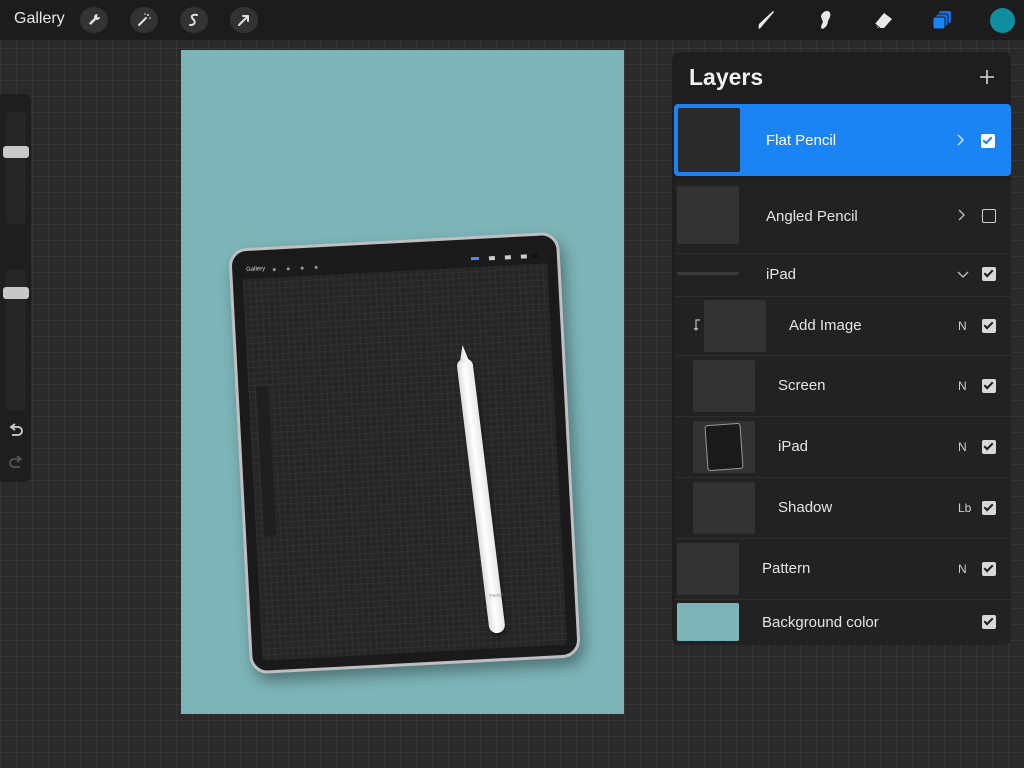 Image resolution: width=1024 pixels, height=768 pixels. Describe the element at coordinates (943, 20) in the screenshot. I see `layers-icon` at that location.